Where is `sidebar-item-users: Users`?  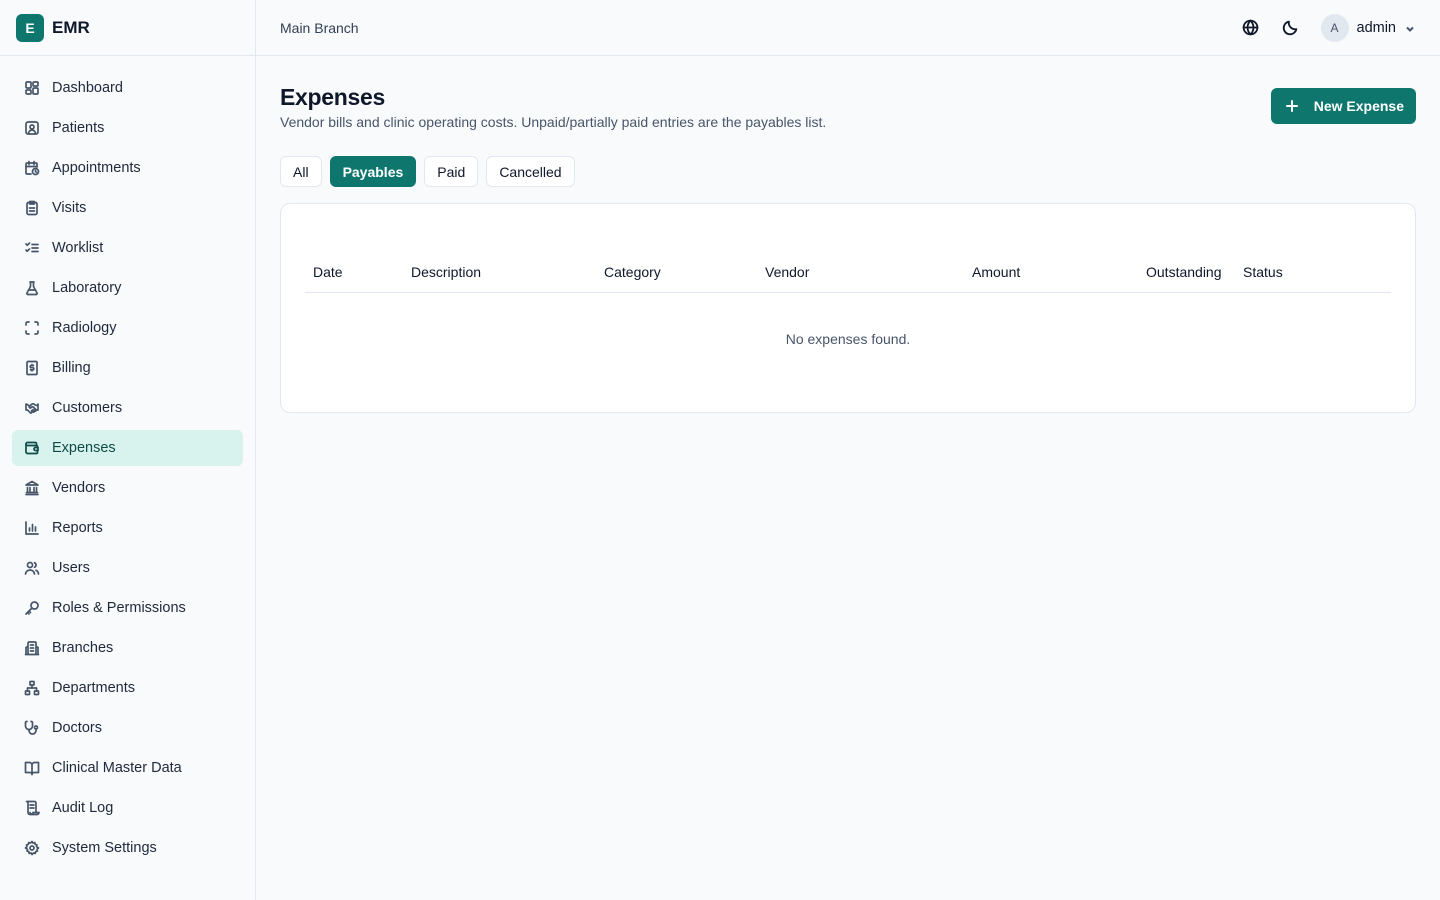 sidebar-item-users: Users is located at coordinates (127, 568).